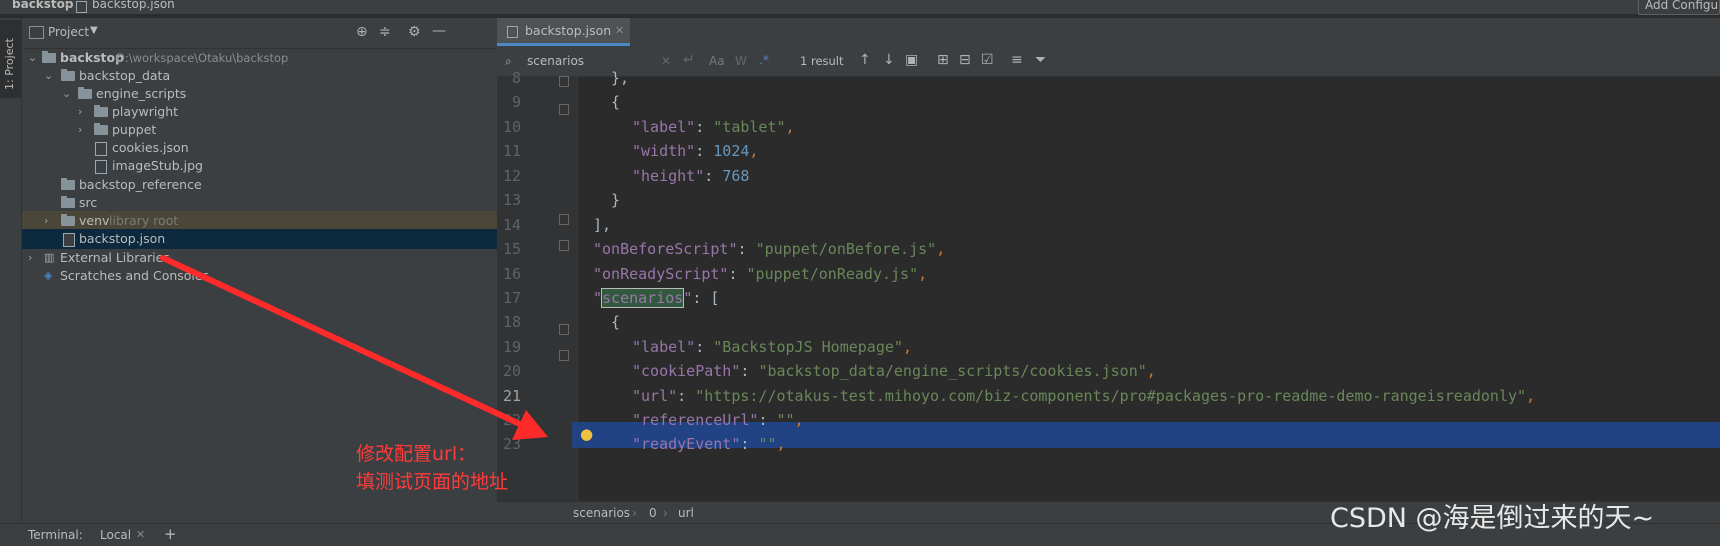  I want to click on arrow-shaft, so click(342, 341).